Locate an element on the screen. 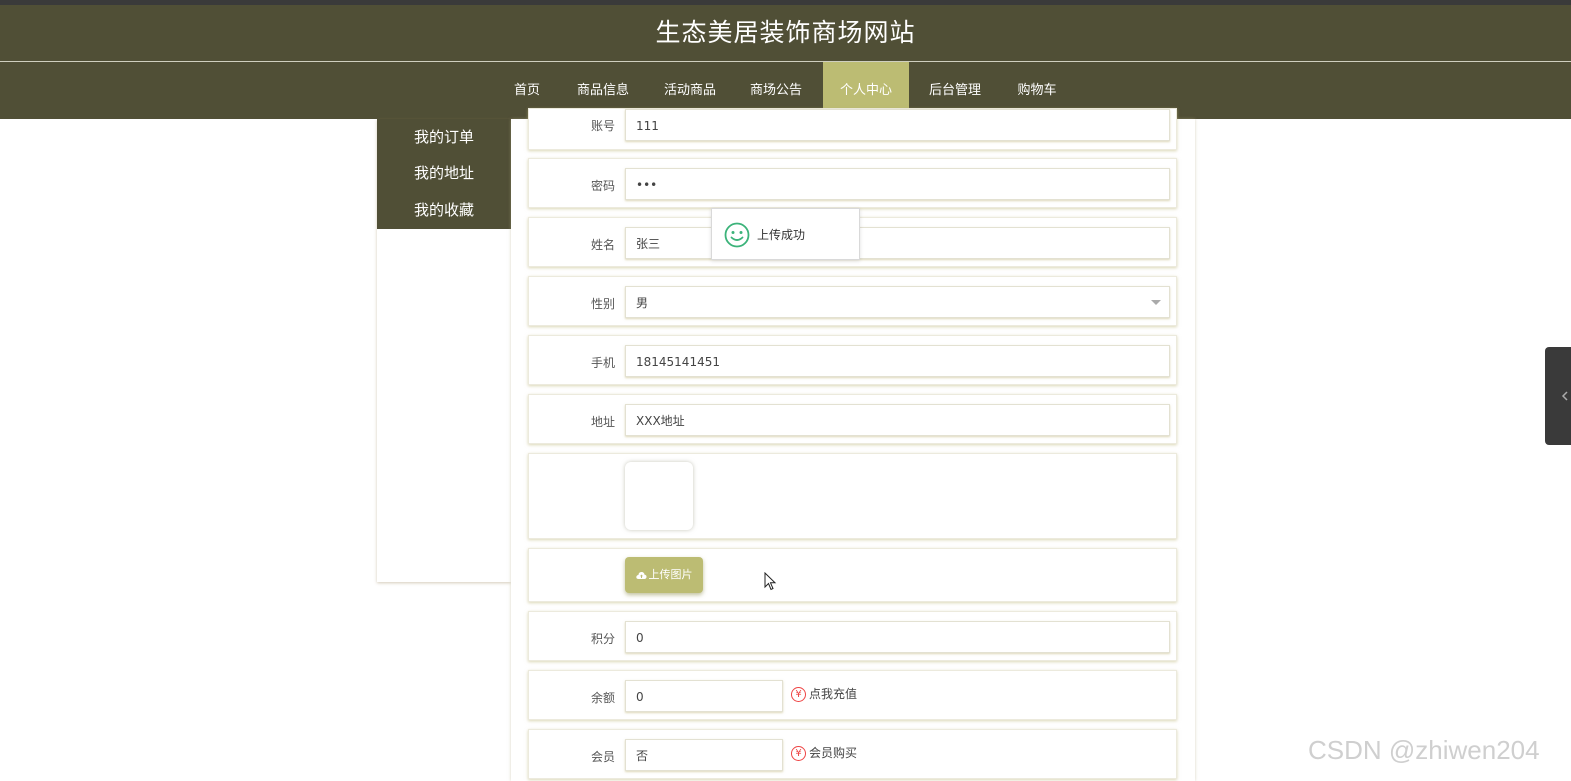  points-row: 积分 0 is located at coordinates (852, 636).